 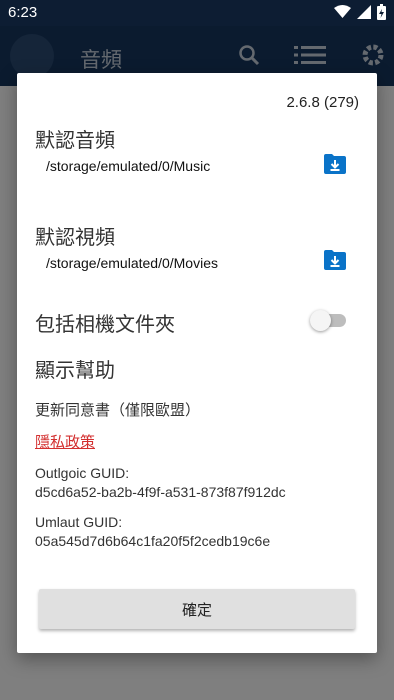 What do you see at coordinates (117, 409) in the screenshot?
I see `update-consent-item: 更新同意書（僅限歐盟）` at bounding box center [117, 409].